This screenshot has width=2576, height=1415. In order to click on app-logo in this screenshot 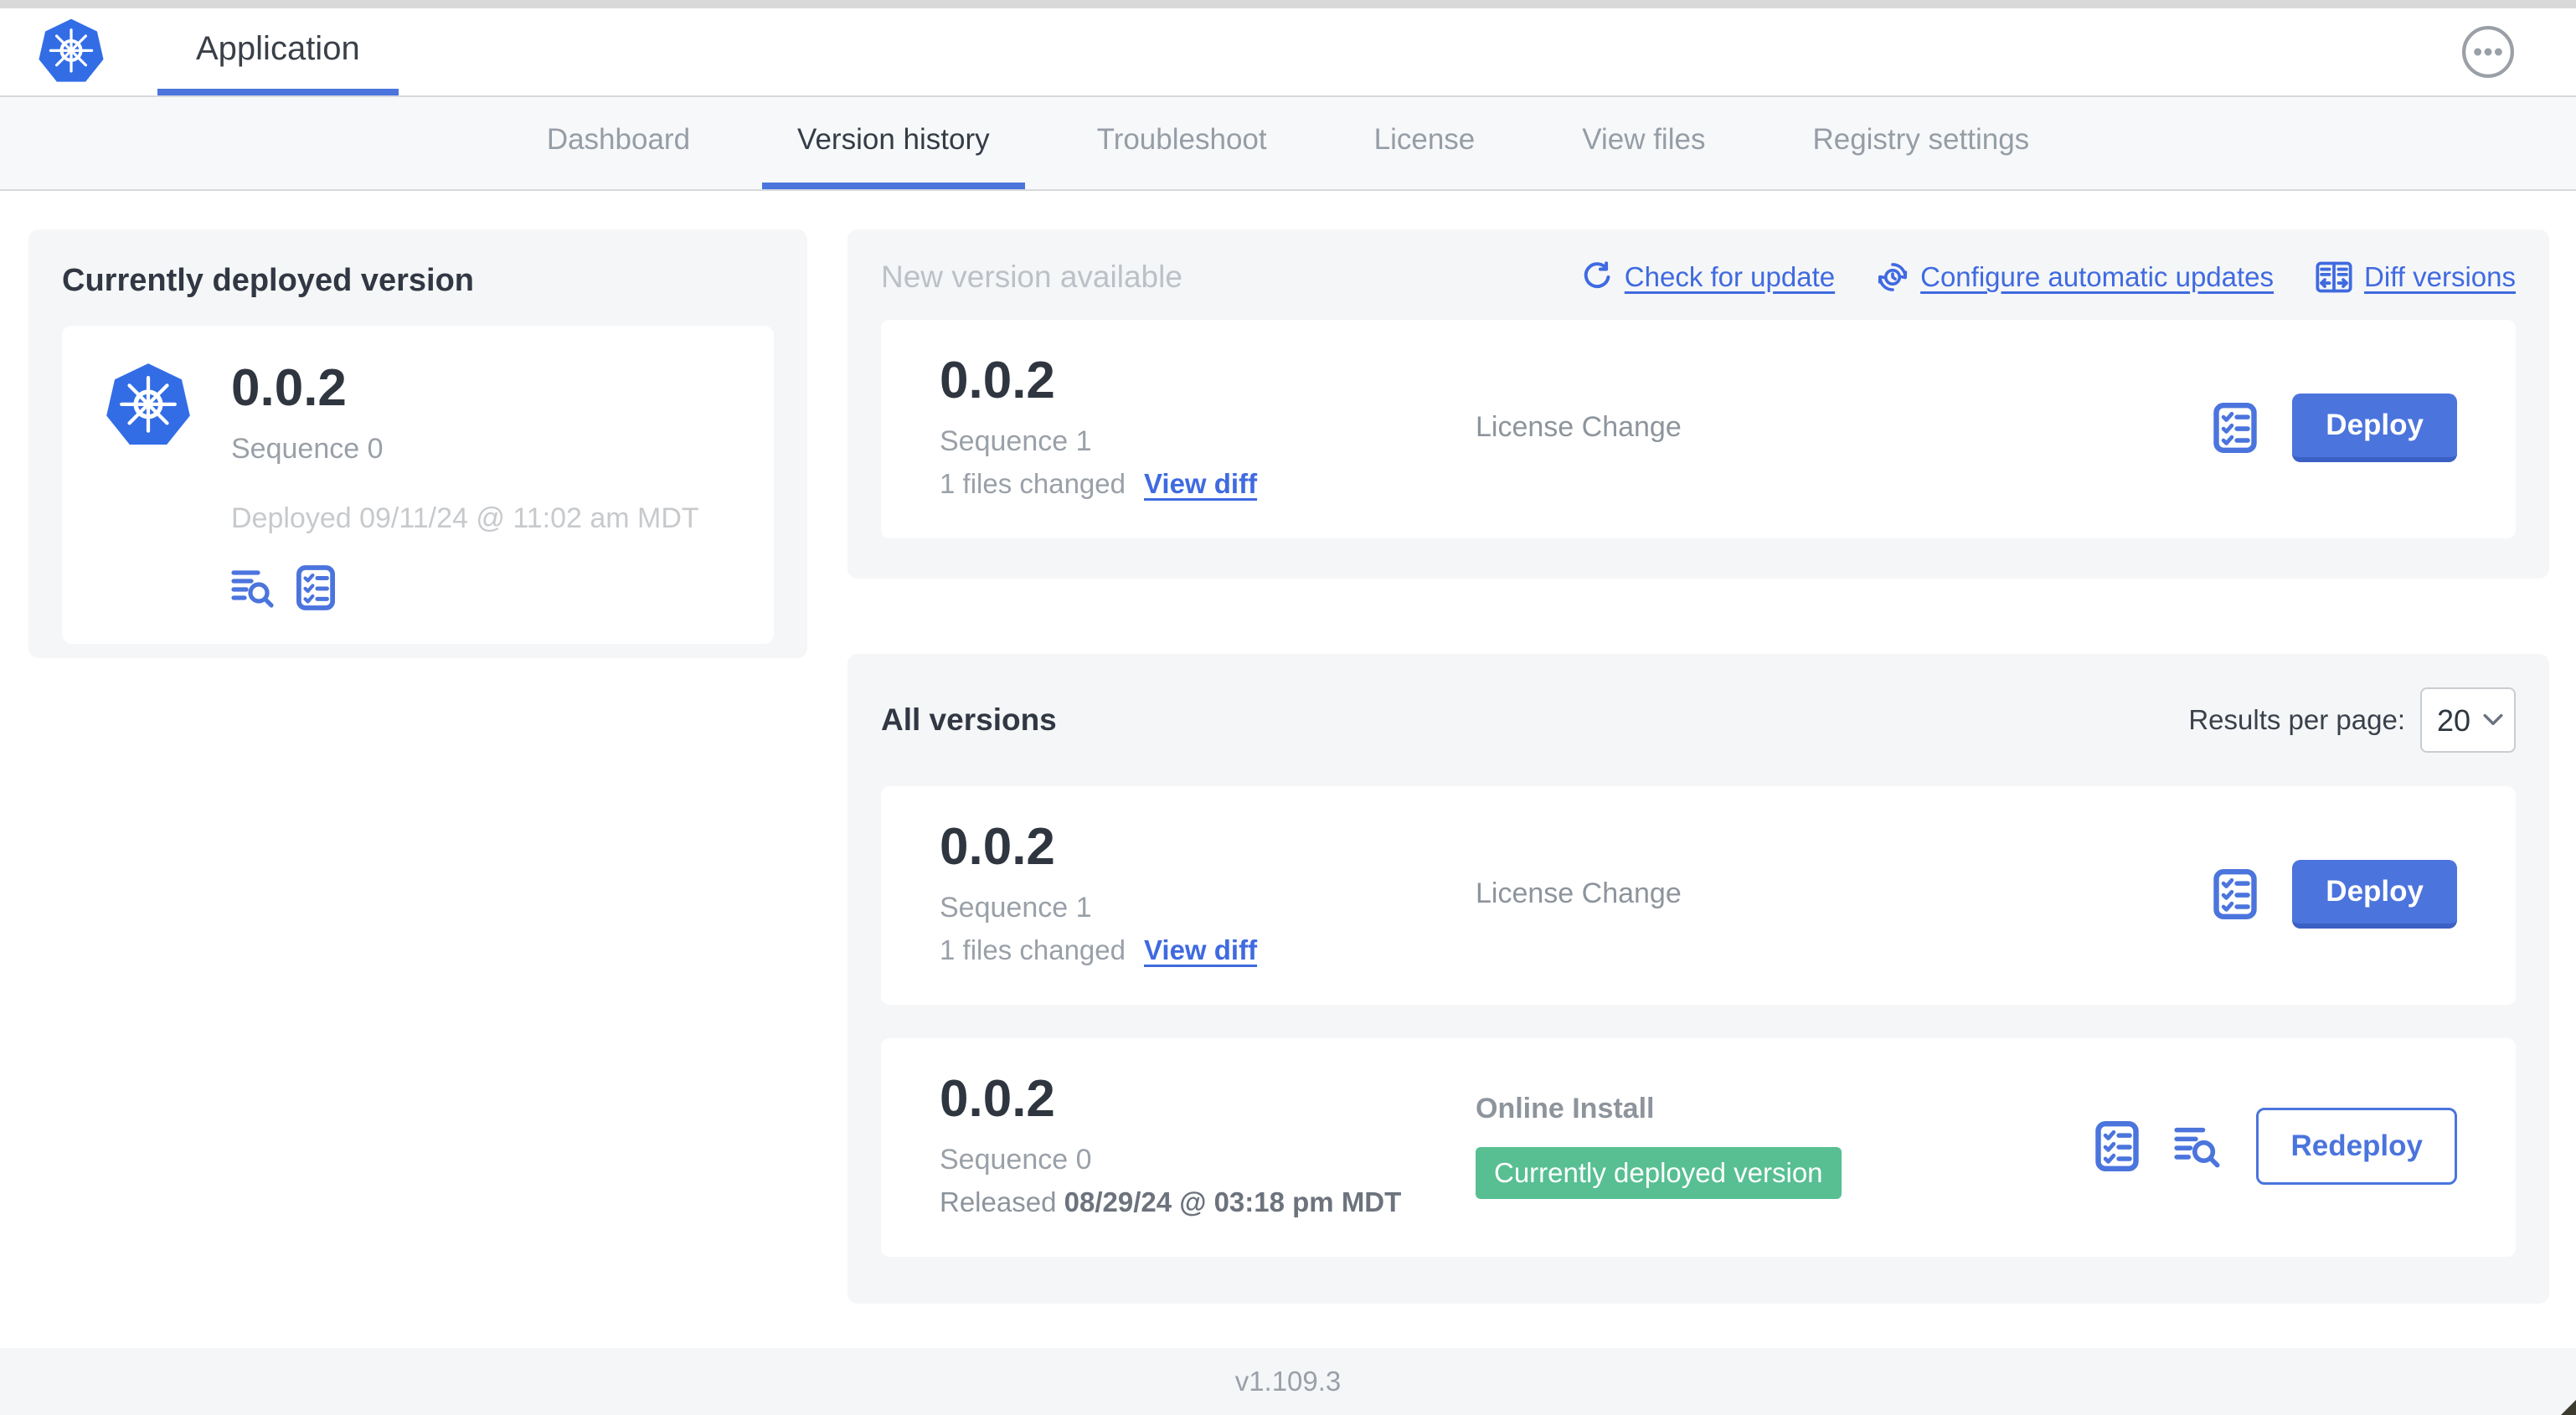, I will do `click(71, 51)`.